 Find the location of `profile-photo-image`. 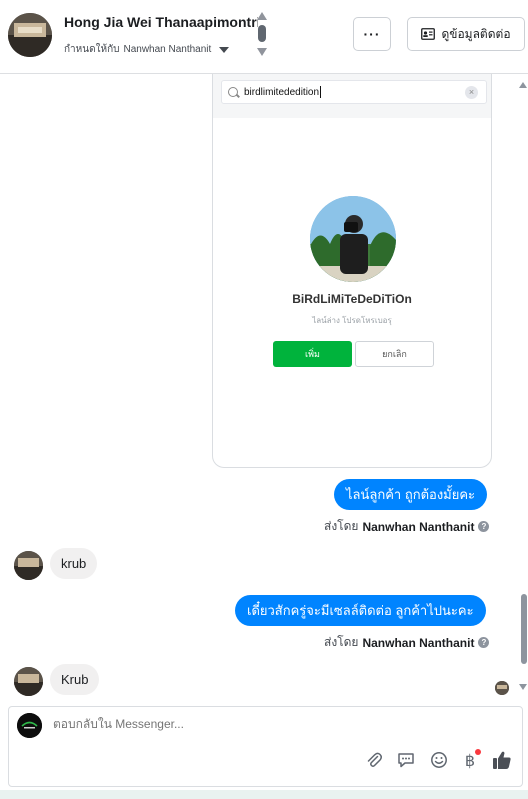

profile-photo-image is located at coordinates (353, 239).